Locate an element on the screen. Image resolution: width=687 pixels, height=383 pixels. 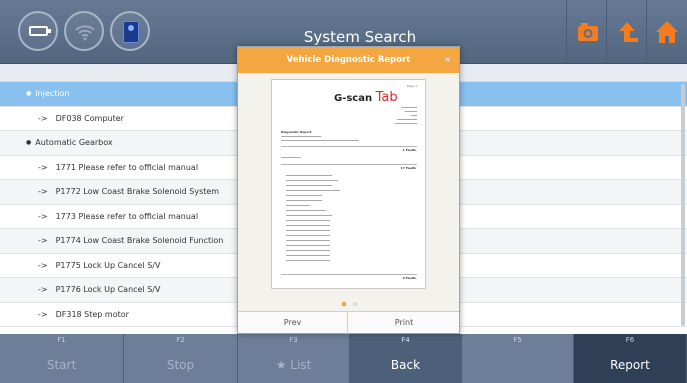
item-label: P1776 Lock Up Cancel S/V is located at coordinates (108, 290).